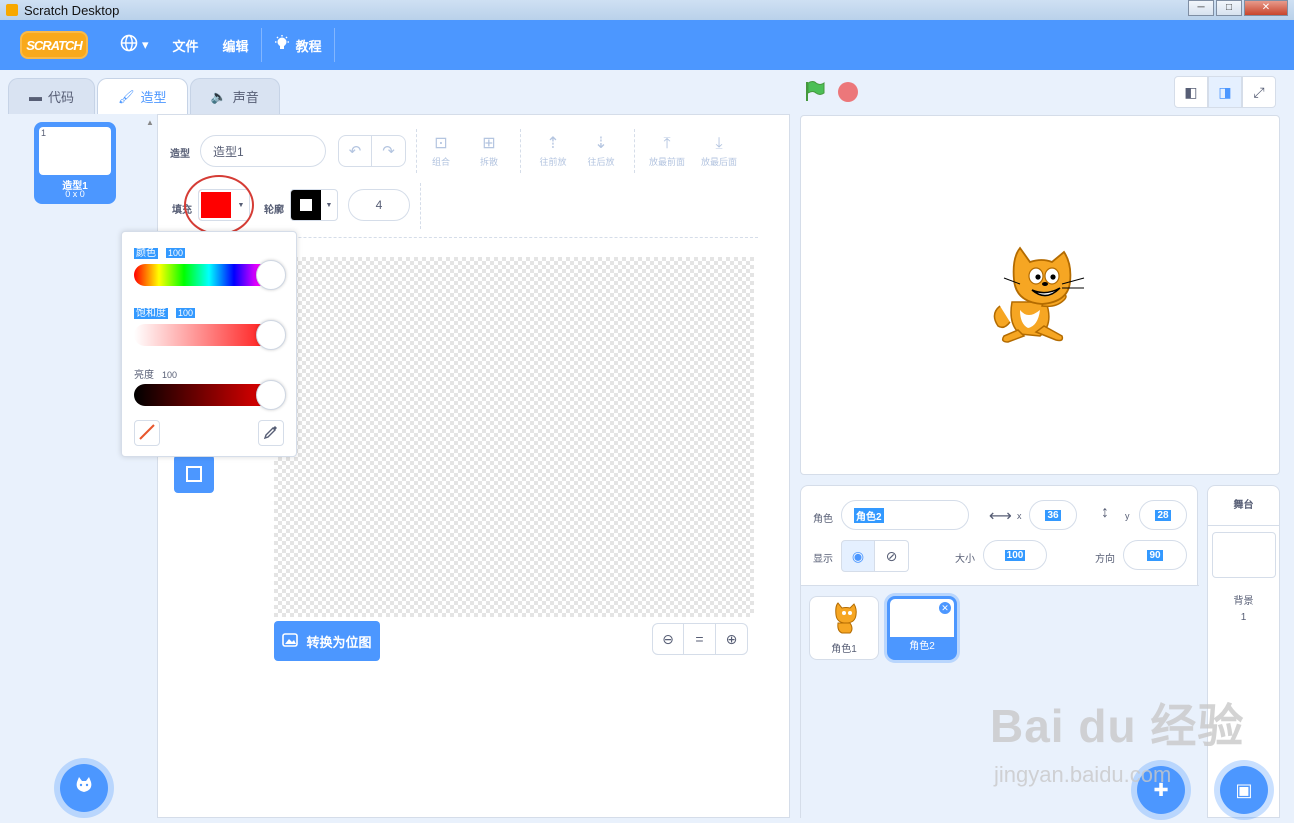 The image size is (1294, 823). I want to click on scratch-logo: SCRATCH, so click(54, 45).